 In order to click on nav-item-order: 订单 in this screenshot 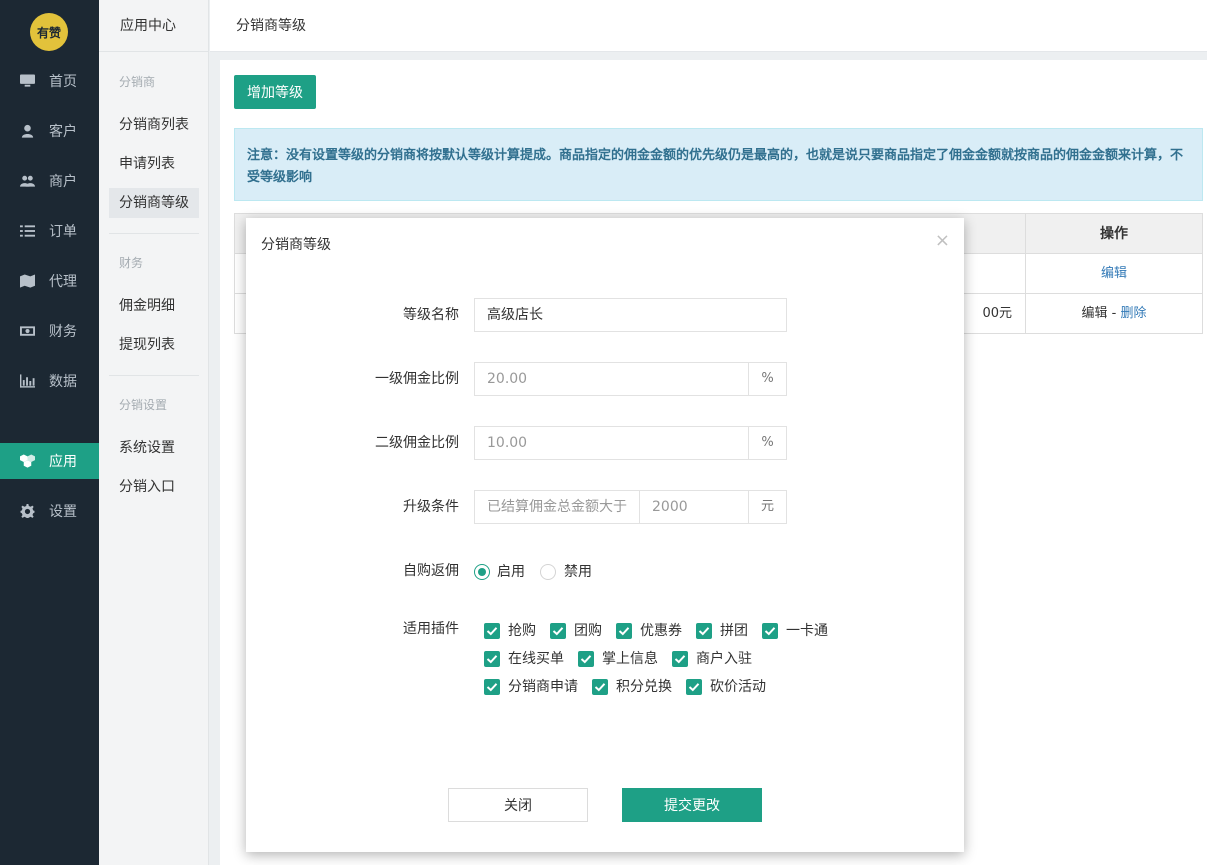, I will do `click(49, 231)`.